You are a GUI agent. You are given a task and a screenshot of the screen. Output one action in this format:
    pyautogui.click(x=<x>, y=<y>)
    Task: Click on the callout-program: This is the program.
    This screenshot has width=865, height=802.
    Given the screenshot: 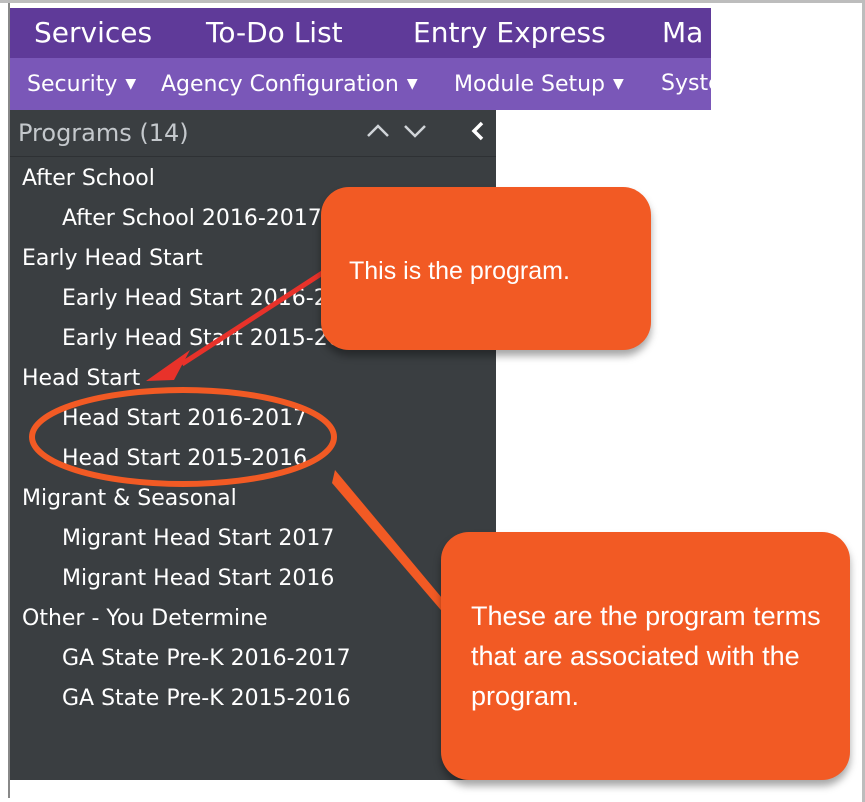 What is the action you would take?
    pyautogui.click(x=486, y=268)
    